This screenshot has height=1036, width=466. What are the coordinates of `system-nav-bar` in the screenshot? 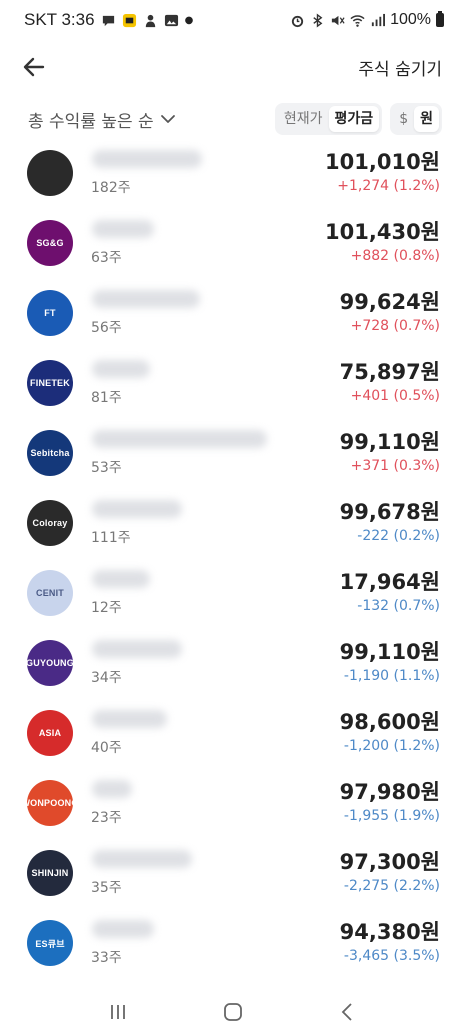 It's located at (233, 1012).